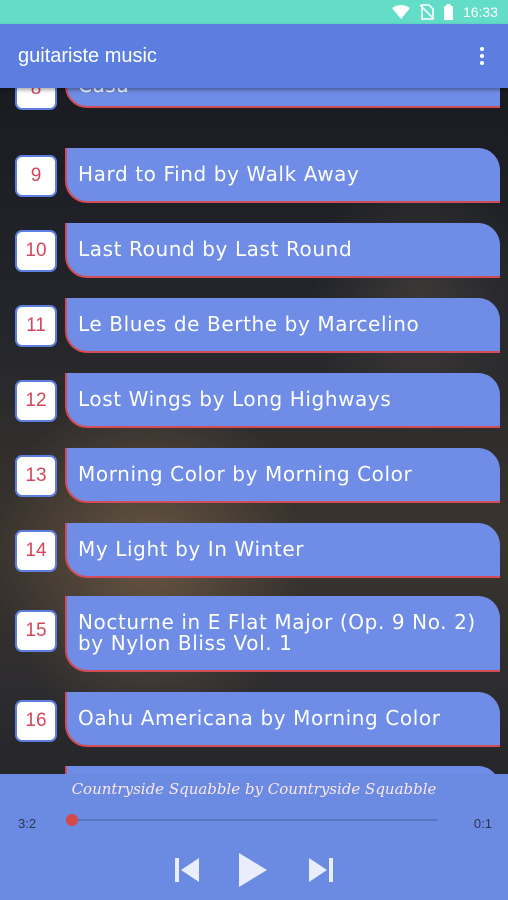 The height and width of the screenshot is (900, 508). Describe the element at coordinates (480, 12) in the screenshot. I see `status-clock: 16:33` at that location.